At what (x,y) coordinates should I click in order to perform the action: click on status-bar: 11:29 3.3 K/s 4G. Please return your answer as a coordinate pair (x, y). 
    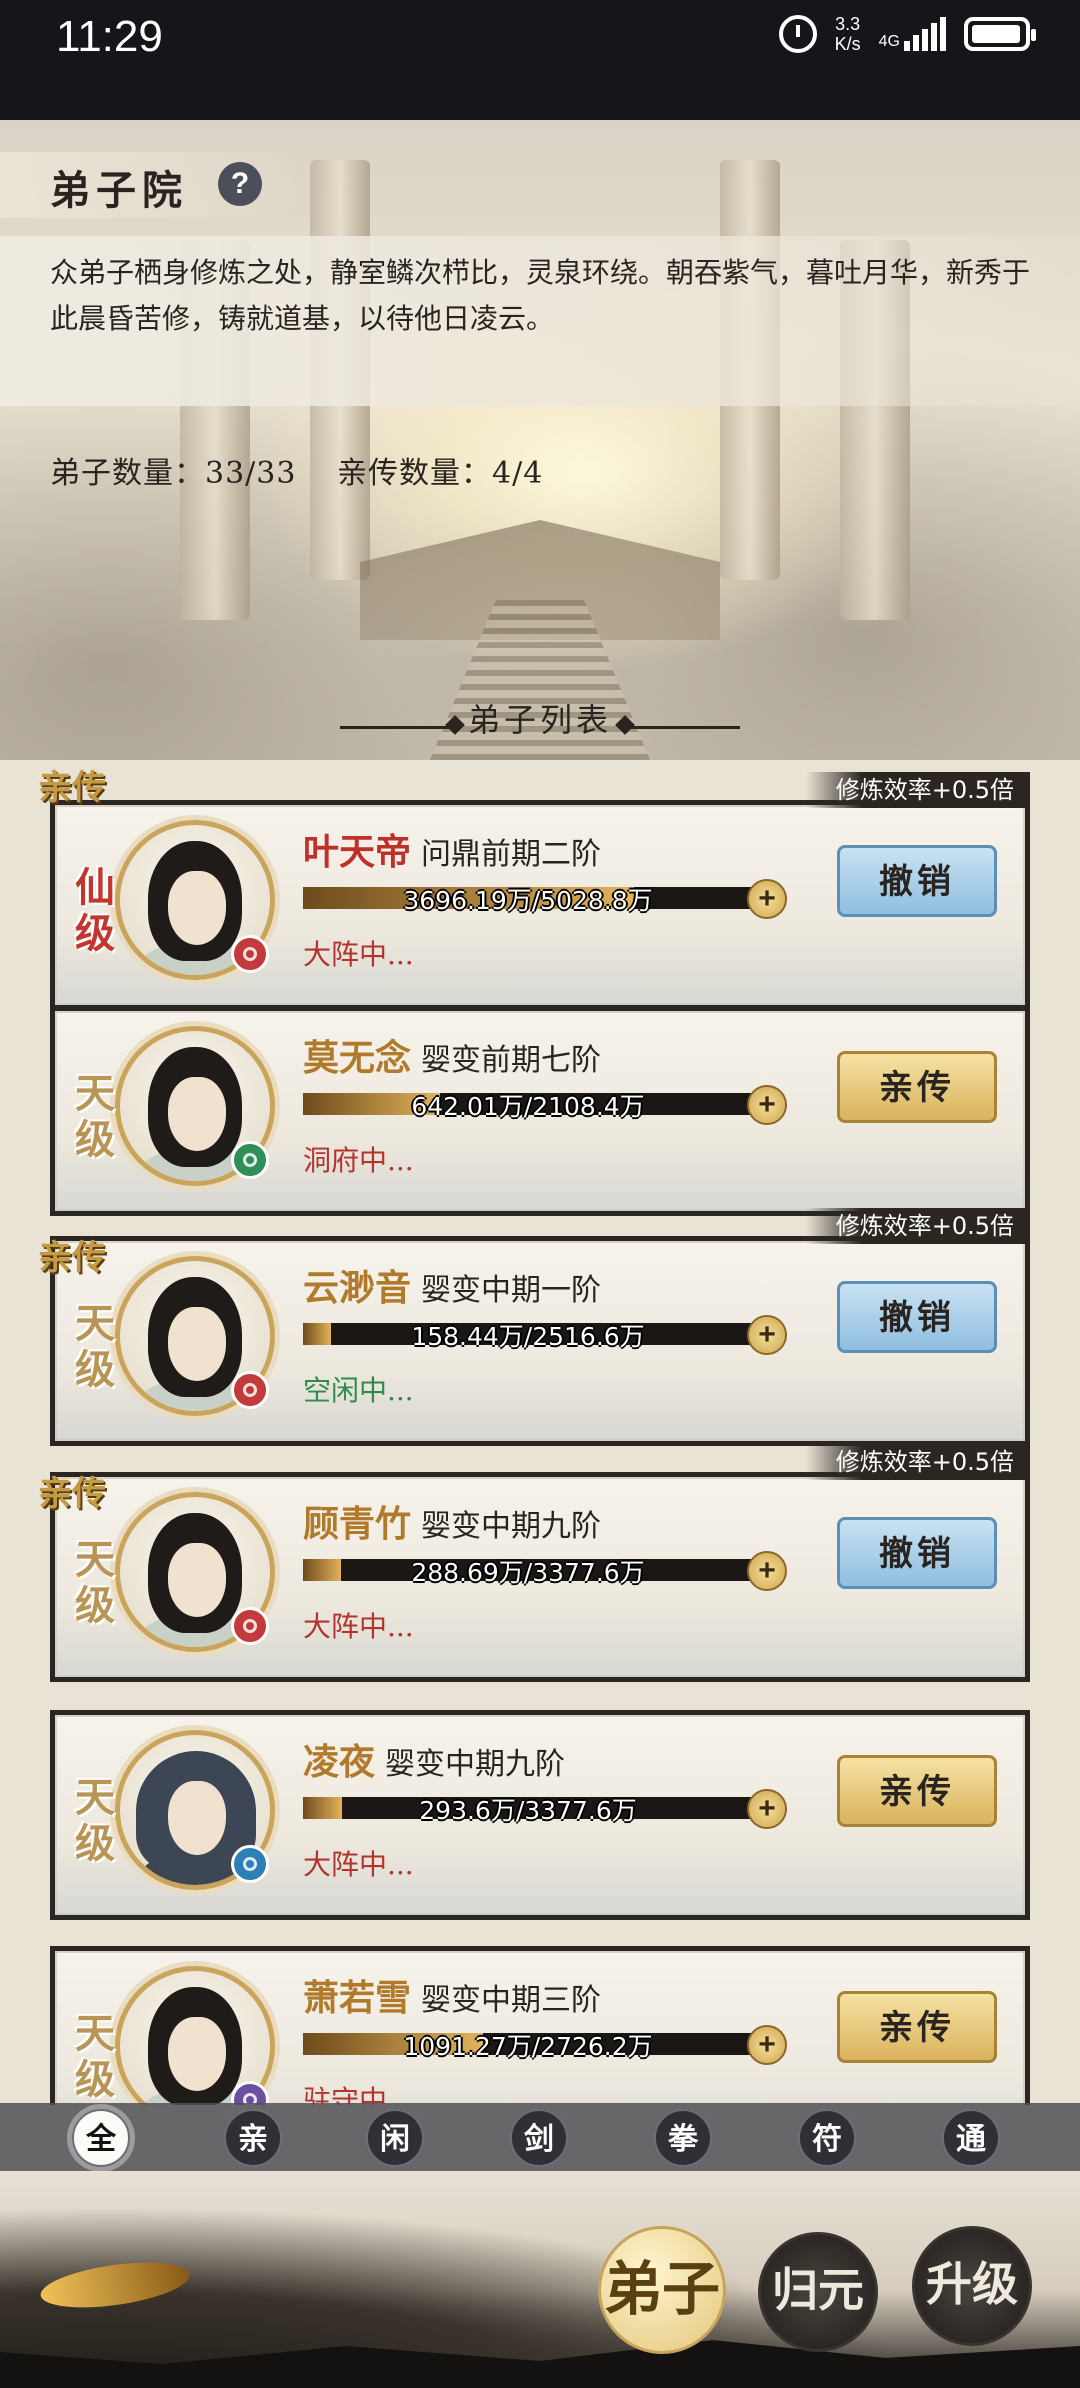
    Looking at the image, I should click on (540, 60).